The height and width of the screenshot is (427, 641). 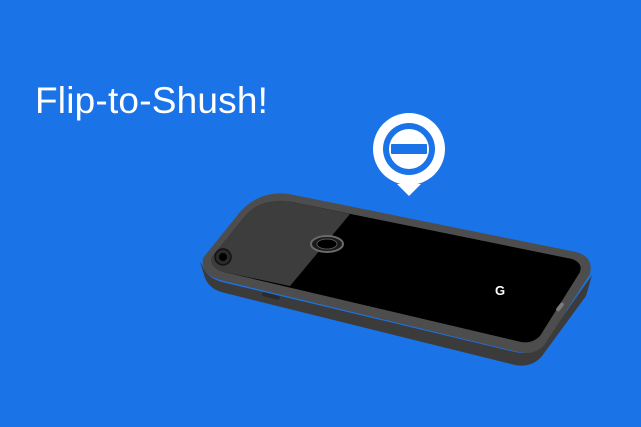 I want to click on fingerprint-sensor, so click(x=327, y=244).